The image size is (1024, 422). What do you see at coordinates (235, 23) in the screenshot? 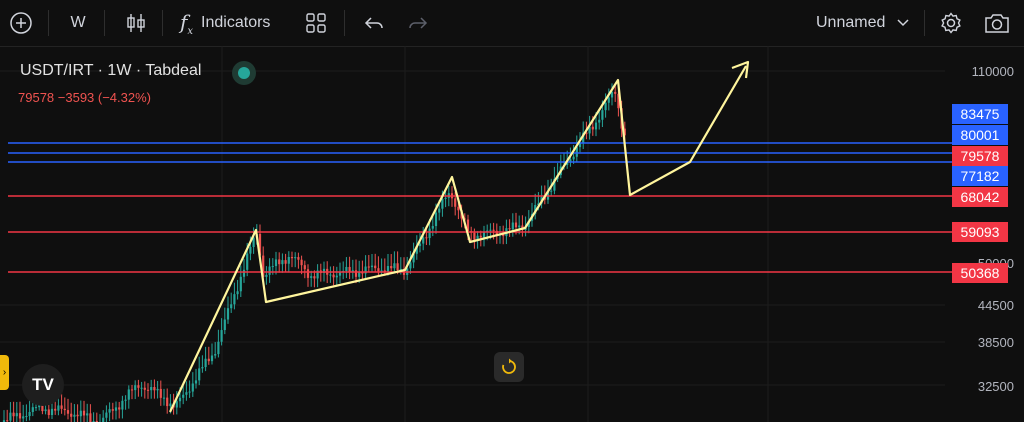
I see `indicators-button: fx Indicators` at bounding box center [235, 23].